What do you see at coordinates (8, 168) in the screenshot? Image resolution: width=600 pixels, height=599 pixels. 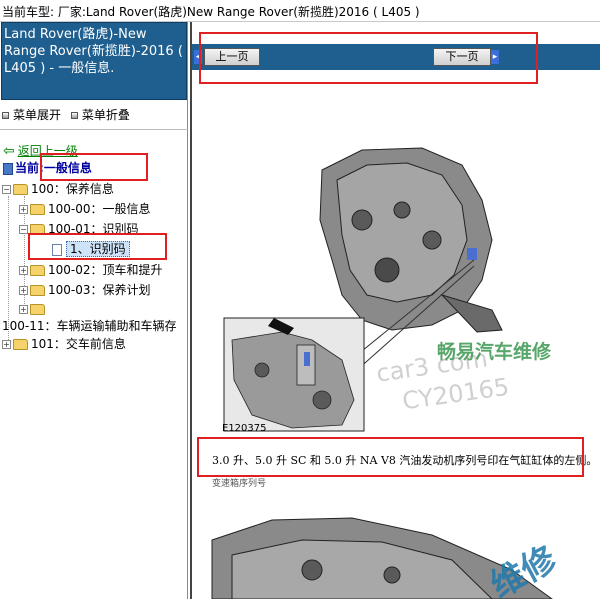 I see `book-icon` at bounding box center [8, 168].